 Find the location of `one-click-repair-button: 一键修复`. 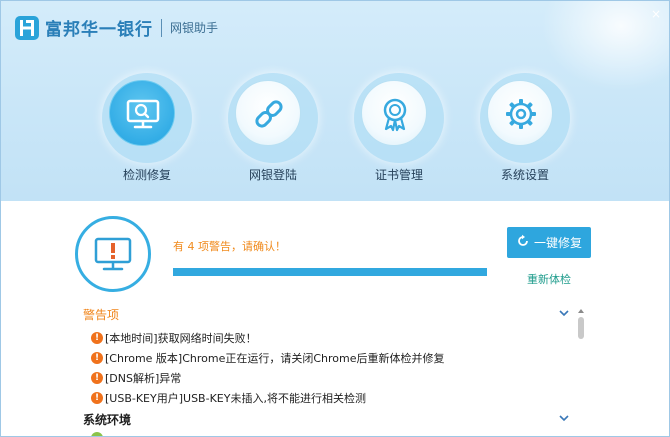

one-click-repair-button: 一键修复 is located at coordinates (549, 242).